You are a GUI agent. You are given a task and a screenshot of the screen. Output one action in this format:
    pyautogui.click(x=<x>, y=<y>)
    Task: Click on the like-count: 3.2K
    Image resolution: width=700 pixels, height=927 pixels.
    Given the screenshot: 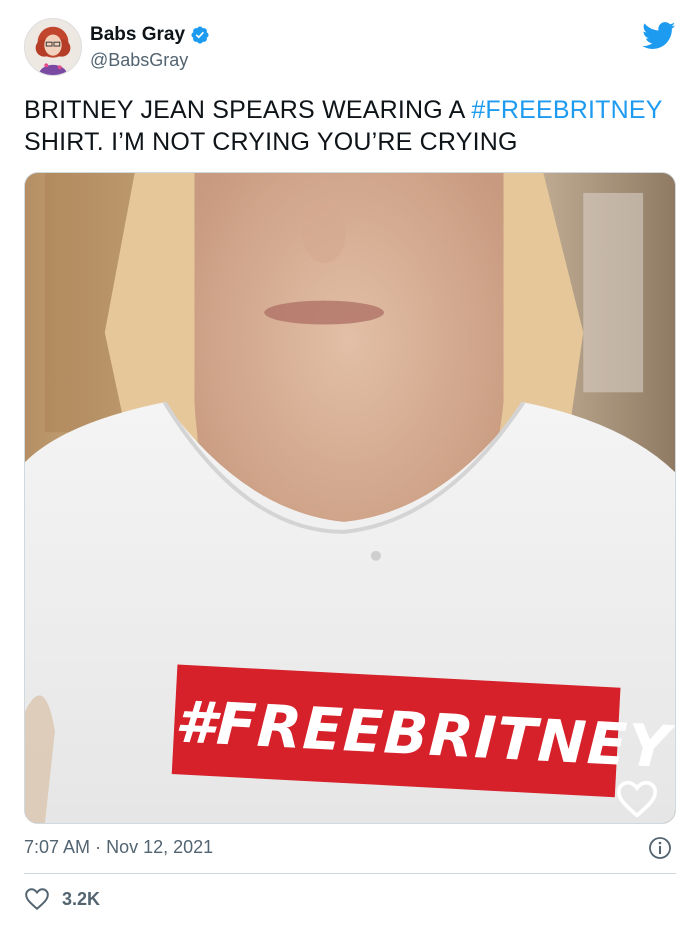 What is the action you would take?
    pyautogui.click(x=81, y=898)
    